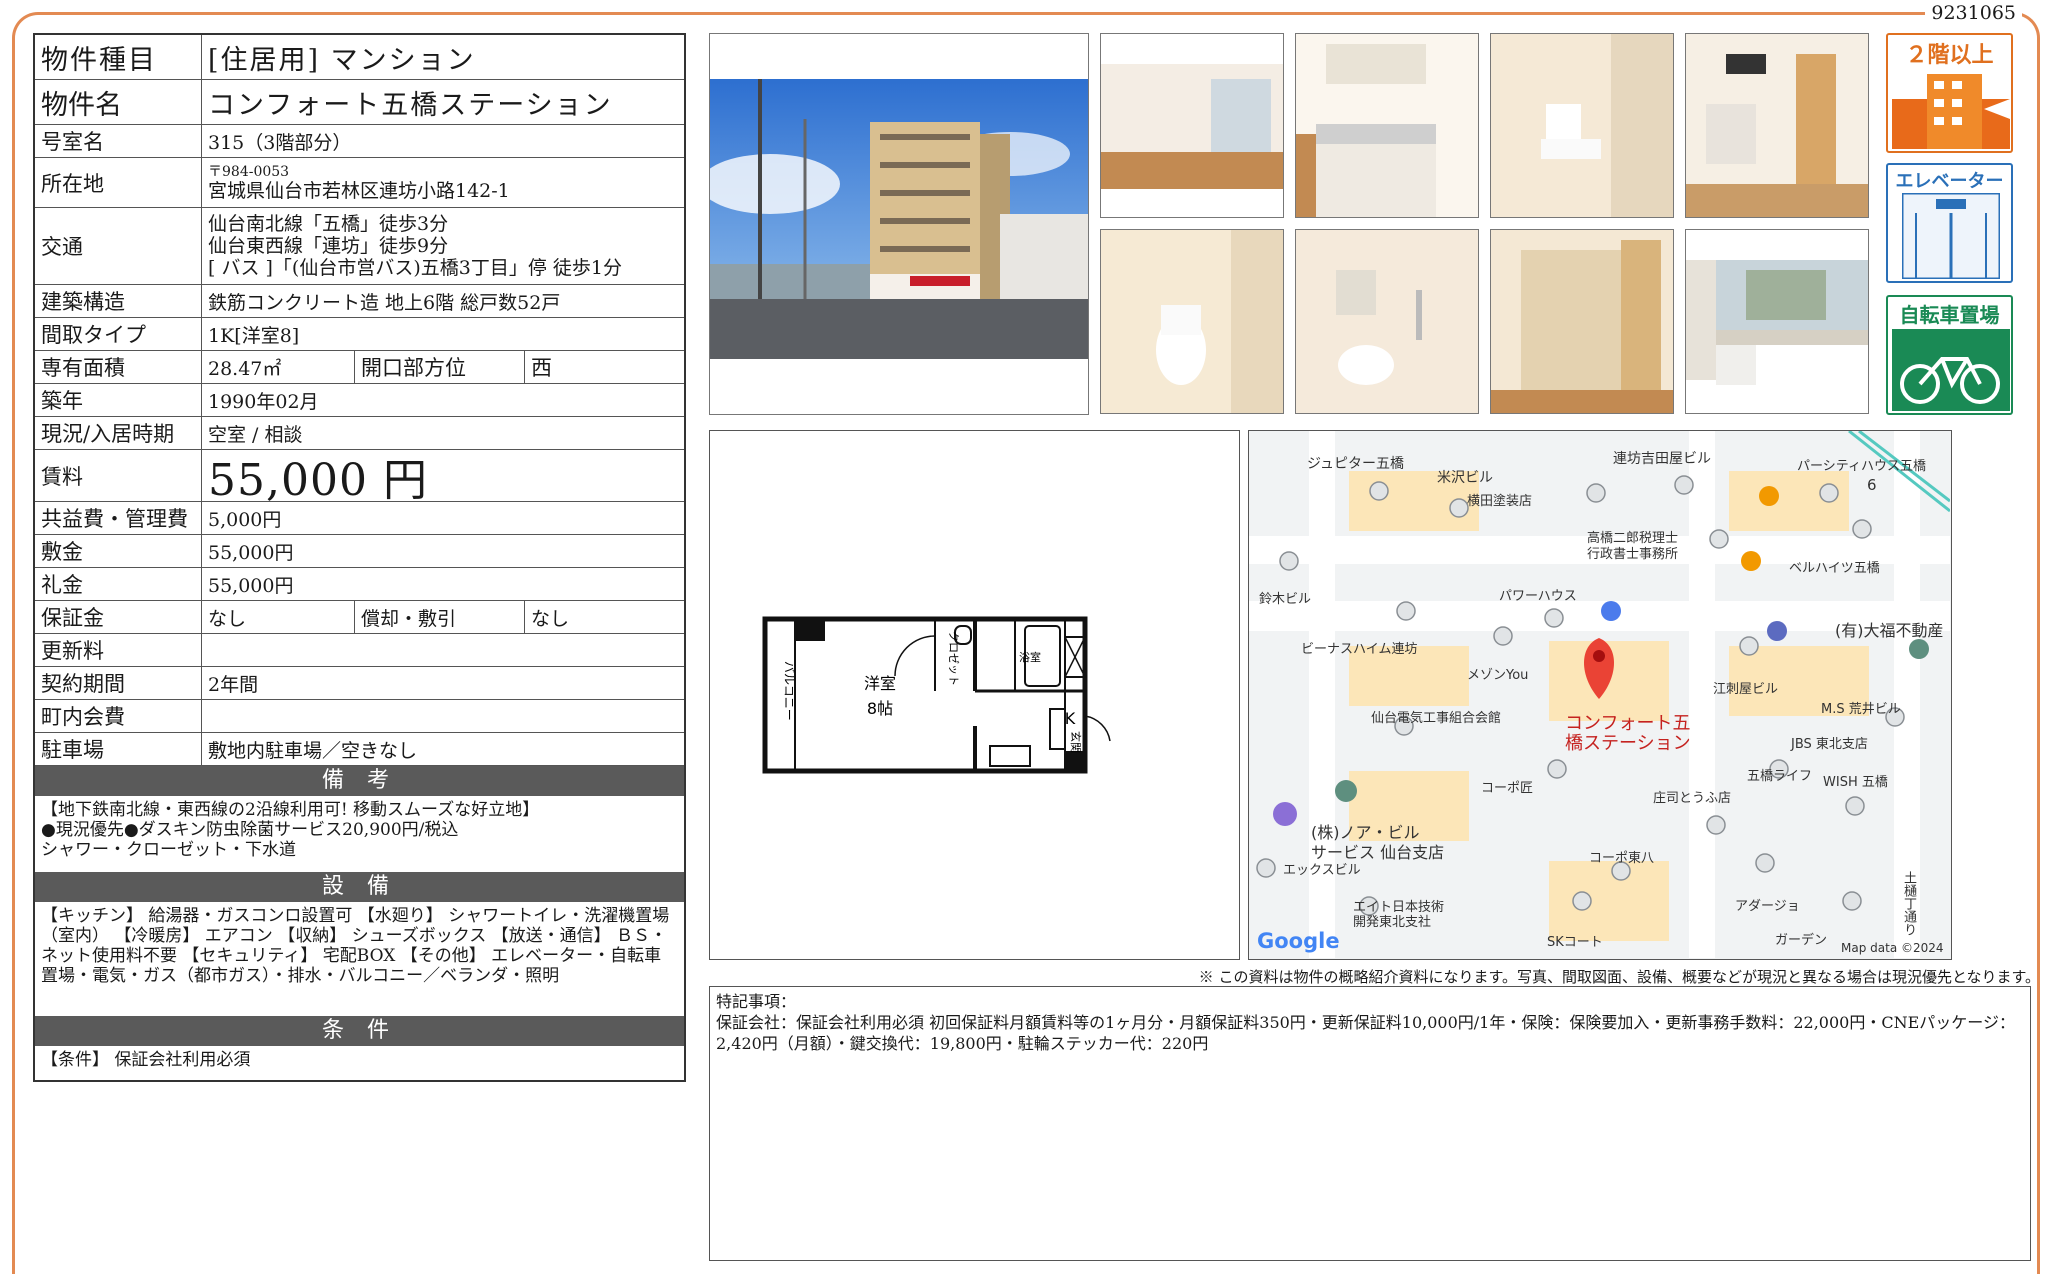  Describe the element at coordinates (1767, 906) in the screenshot. I see `map-label: アダージョ` at that location.